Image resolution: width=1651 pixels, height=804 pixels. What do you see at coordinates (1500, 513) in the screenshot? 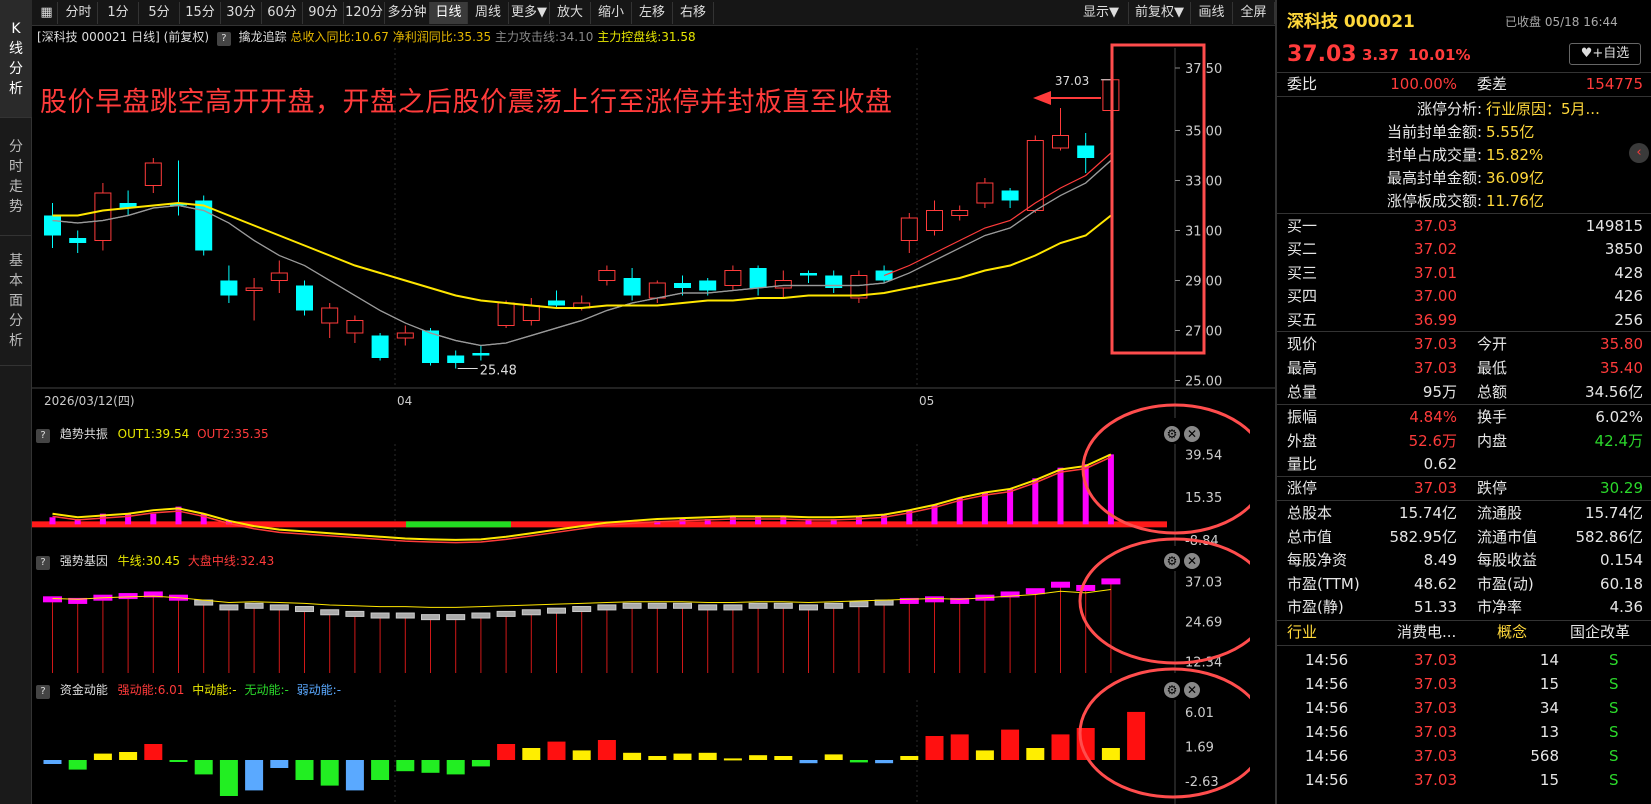
I see `fund-key: 流通股` at bounding box center [1500, 513].